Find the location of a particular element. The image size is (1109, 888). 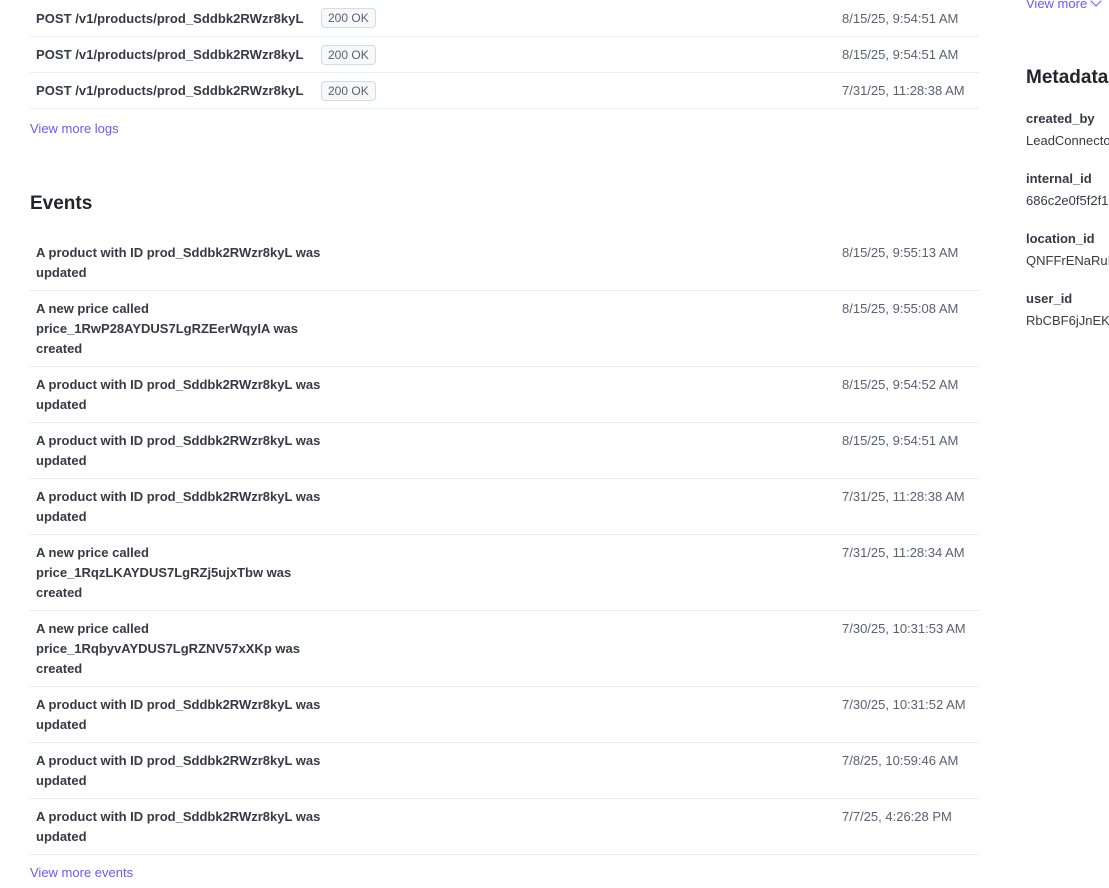

event-time: 8/15/25, 9:55:08 AM is located at coordinates (900, 308).